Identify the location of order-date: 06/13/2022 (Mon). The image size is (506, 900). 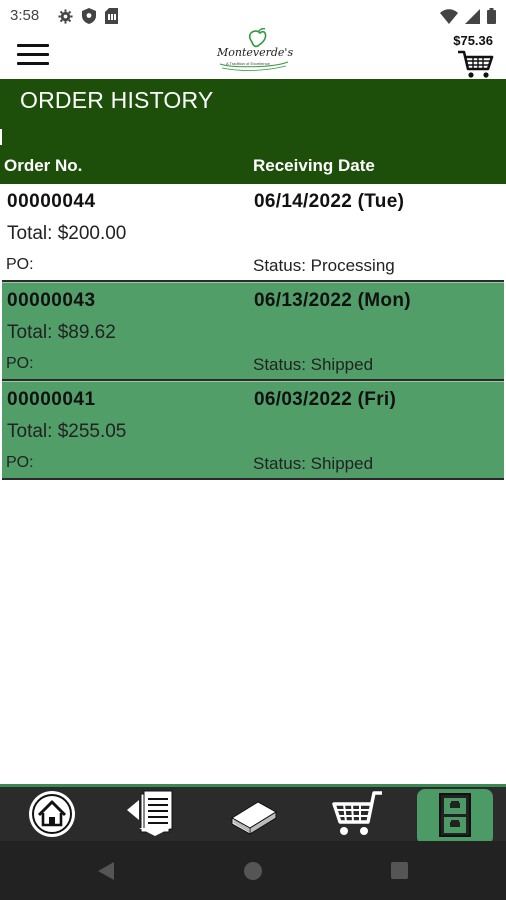
(332, 300).